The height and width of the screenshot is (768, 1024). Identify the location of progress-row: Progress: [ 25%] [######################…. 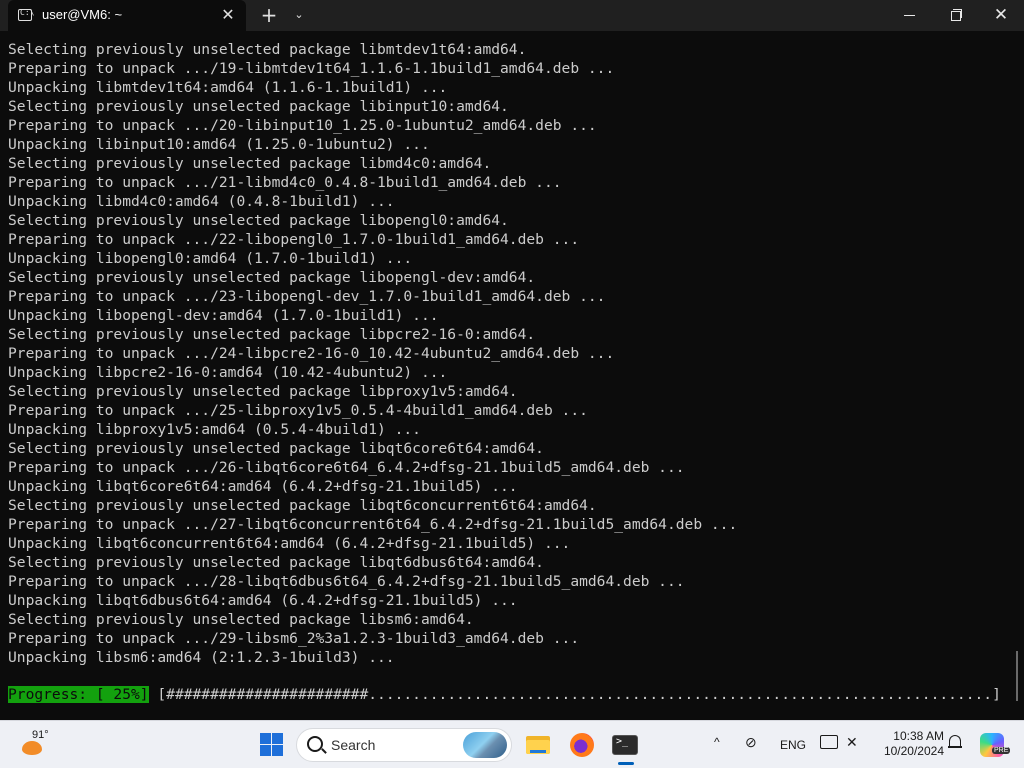
(504, 694).